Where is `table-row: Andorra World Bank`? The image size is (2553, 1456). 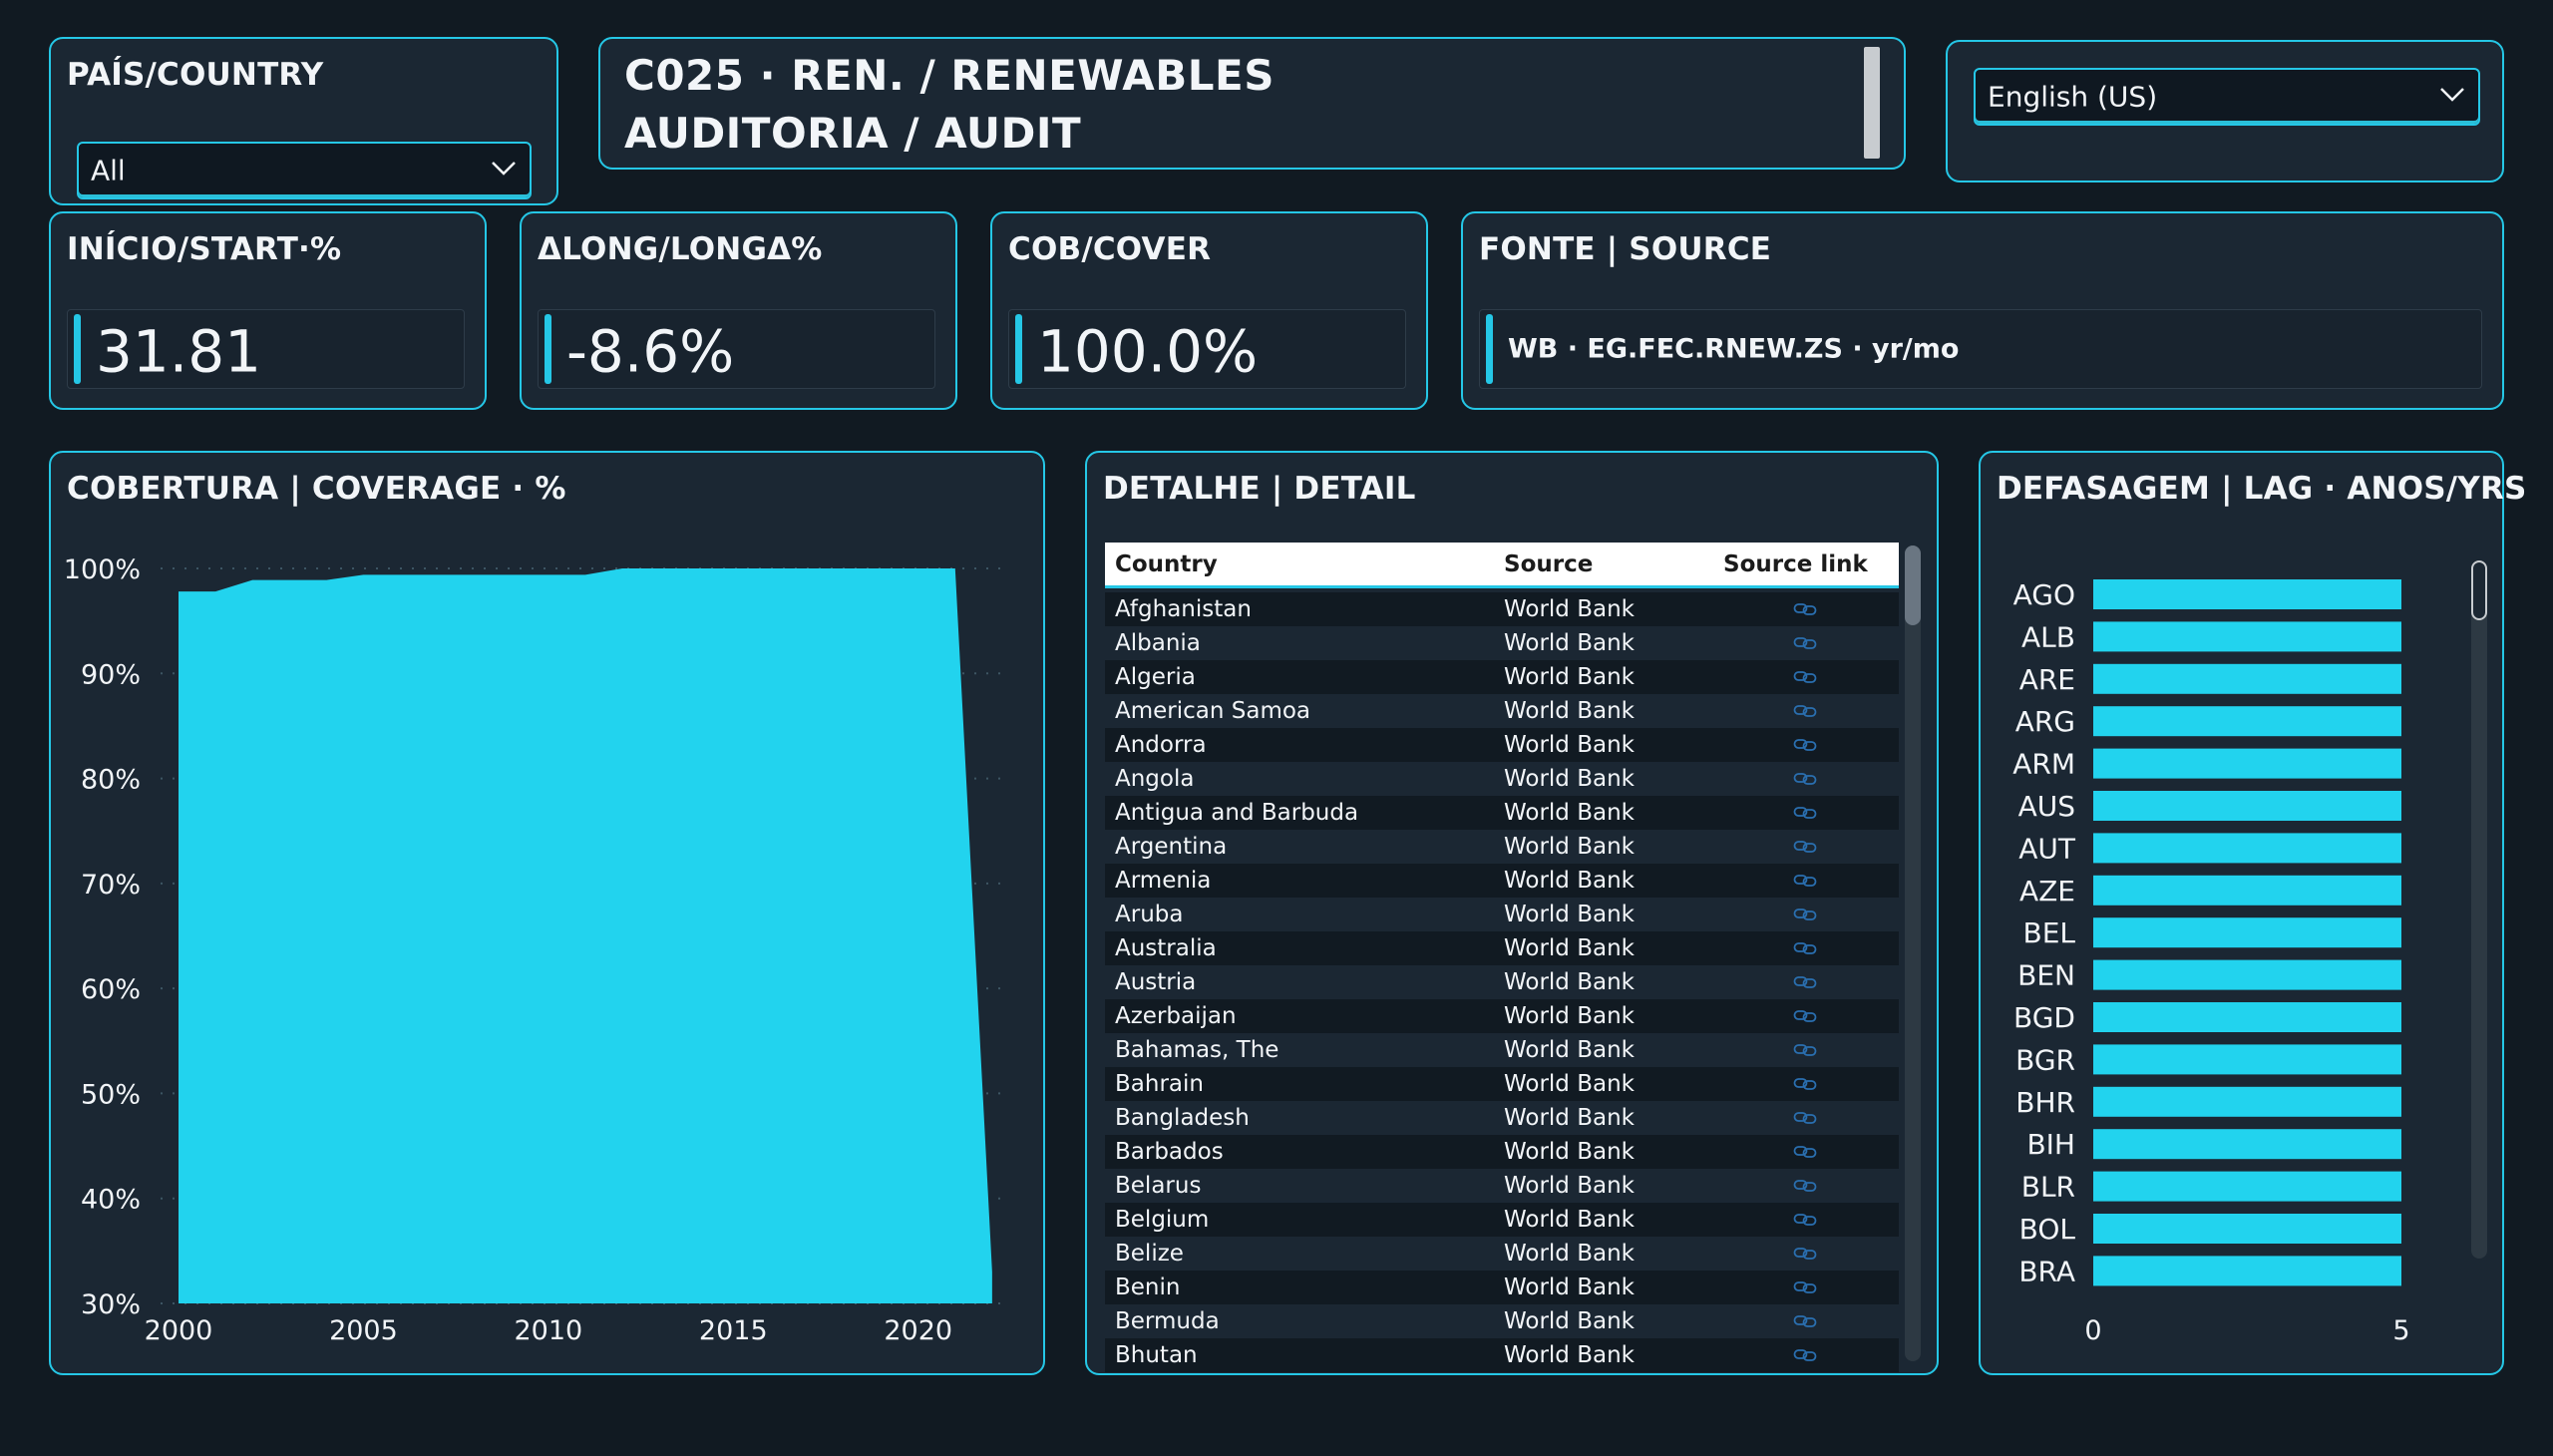
table-row: Andorra World Bank is located at coordinates (1502, 745).